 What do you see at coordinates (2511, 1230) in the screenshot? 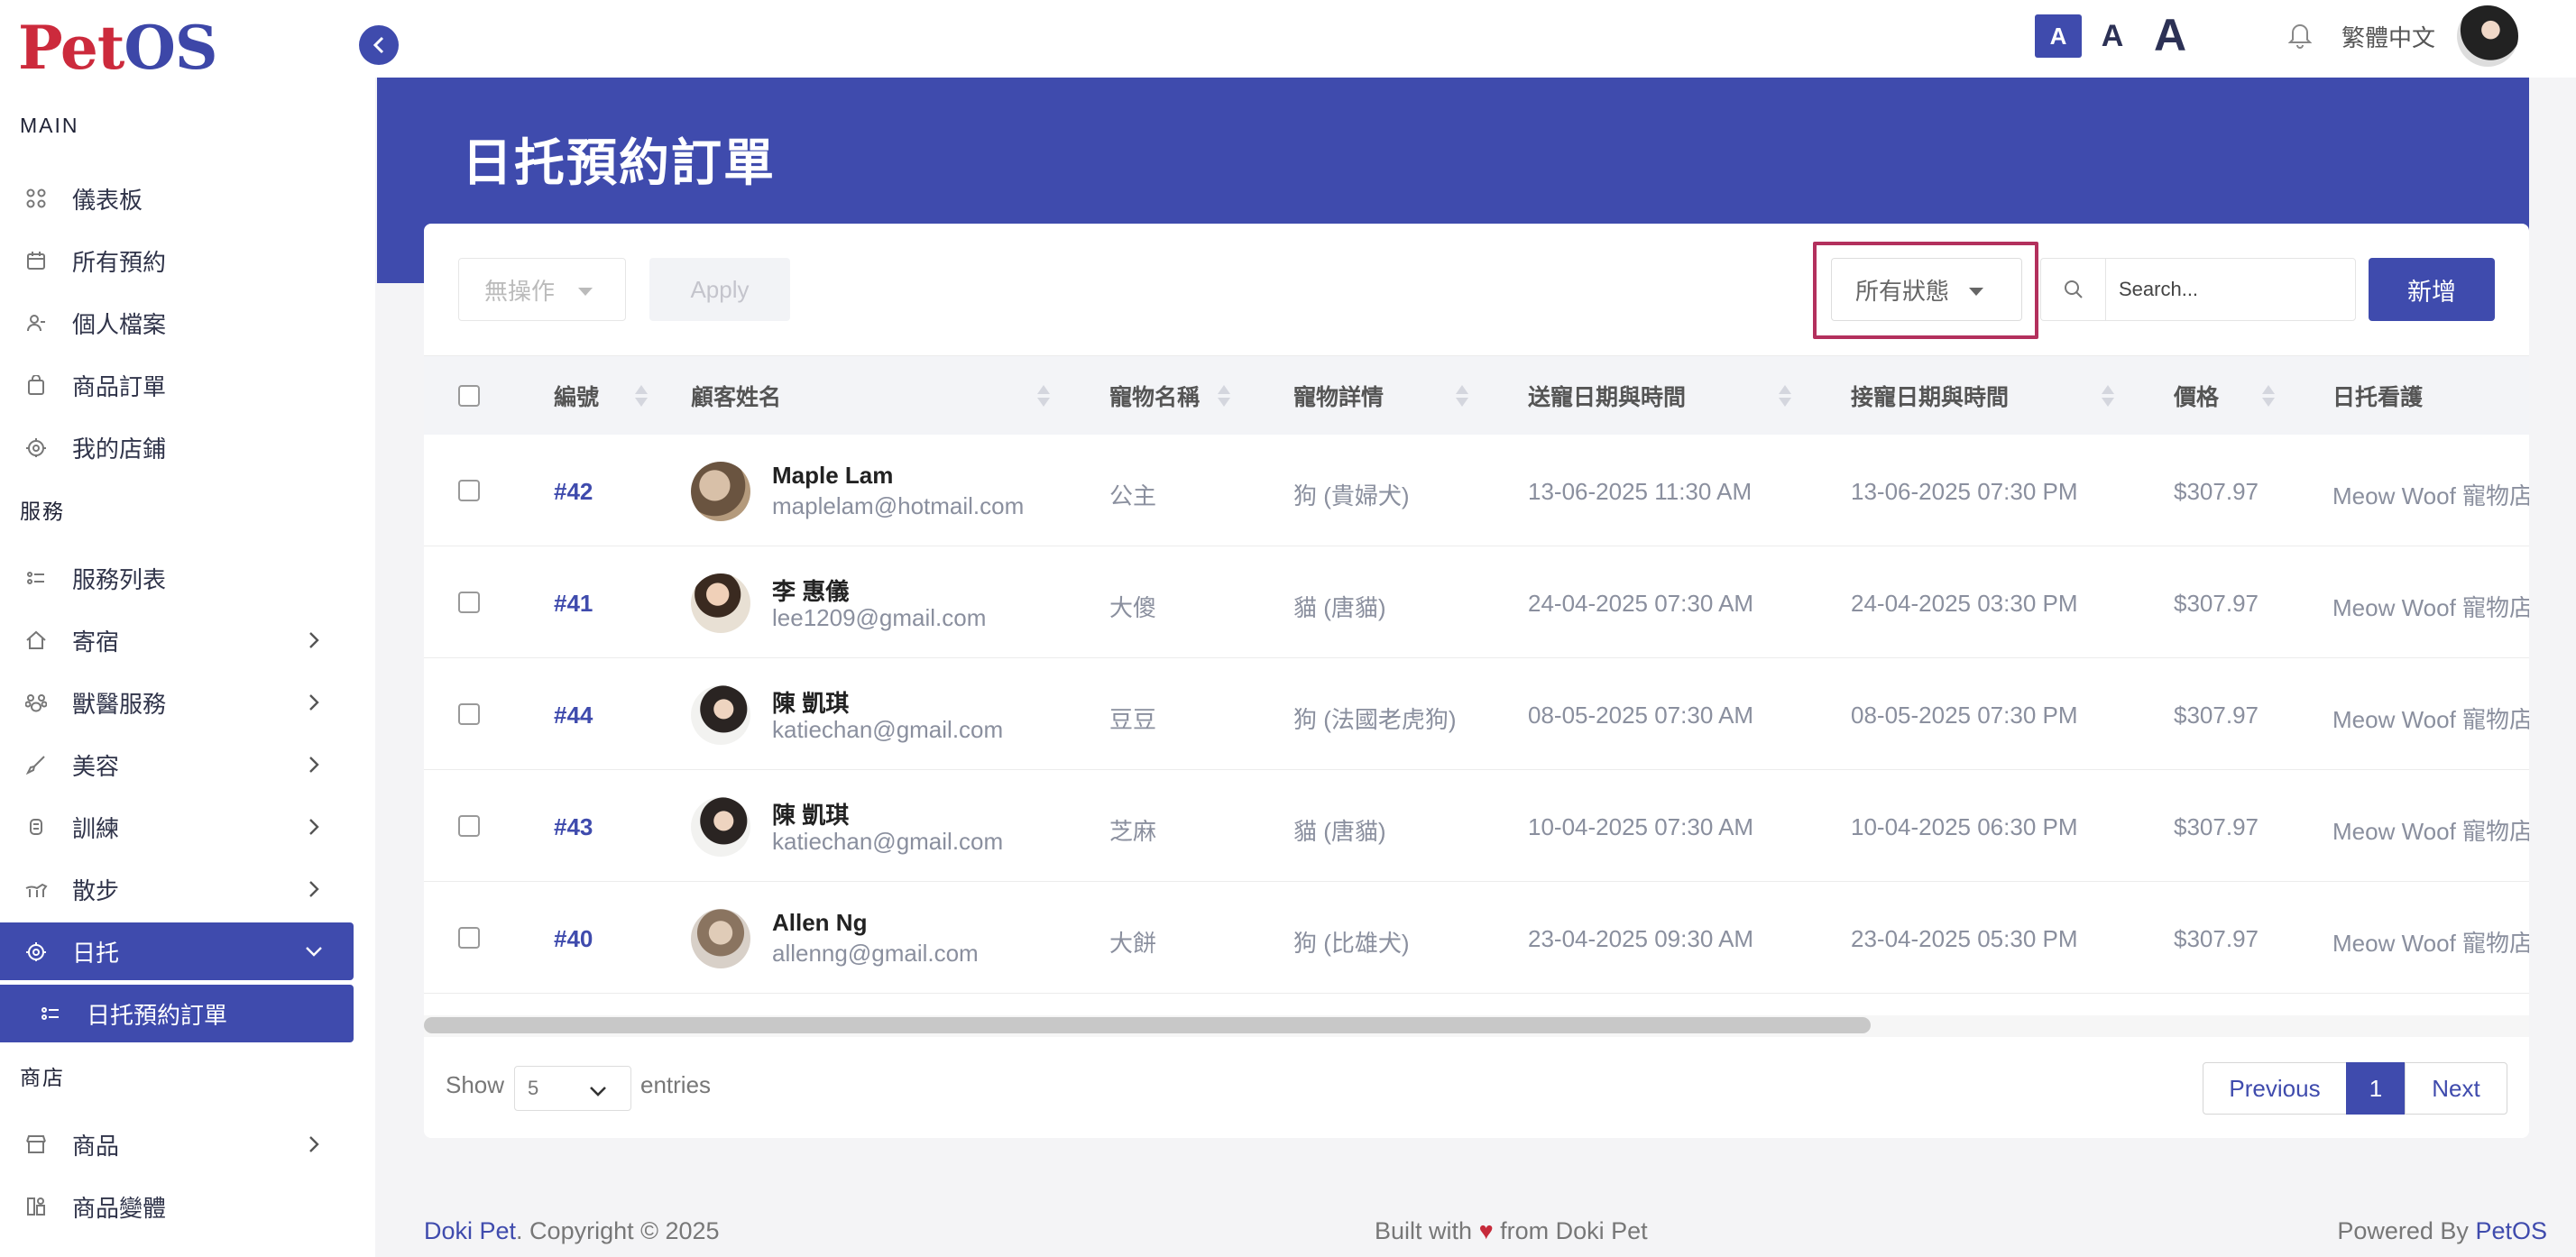
I see `petos-link: PetOS` at bounding box center [2511, 1230].